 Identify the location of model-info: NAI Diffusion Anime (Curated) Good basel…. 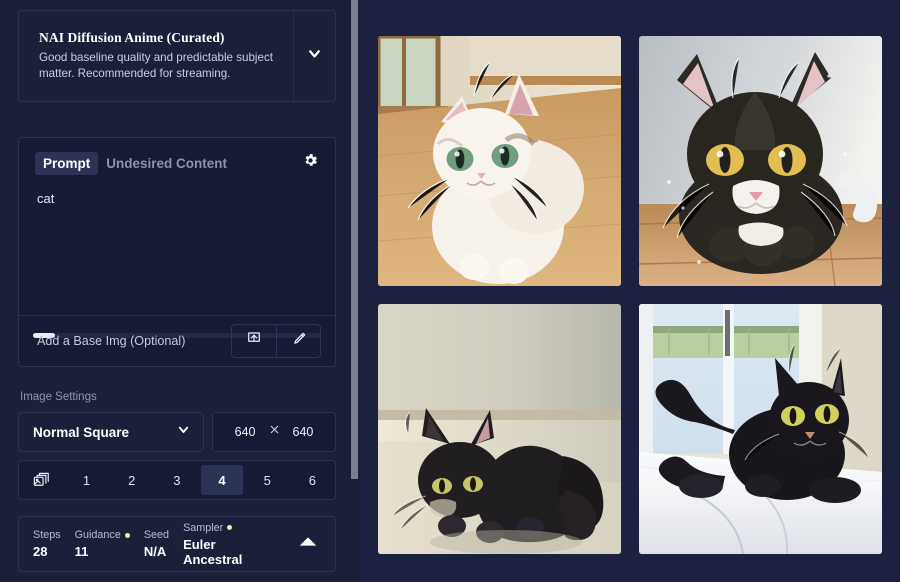
(166, 56).